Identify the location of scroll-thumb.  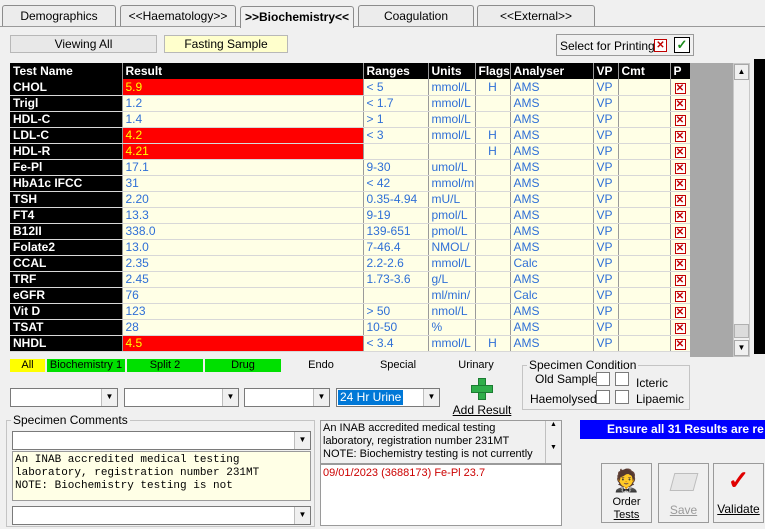
(741, 331).